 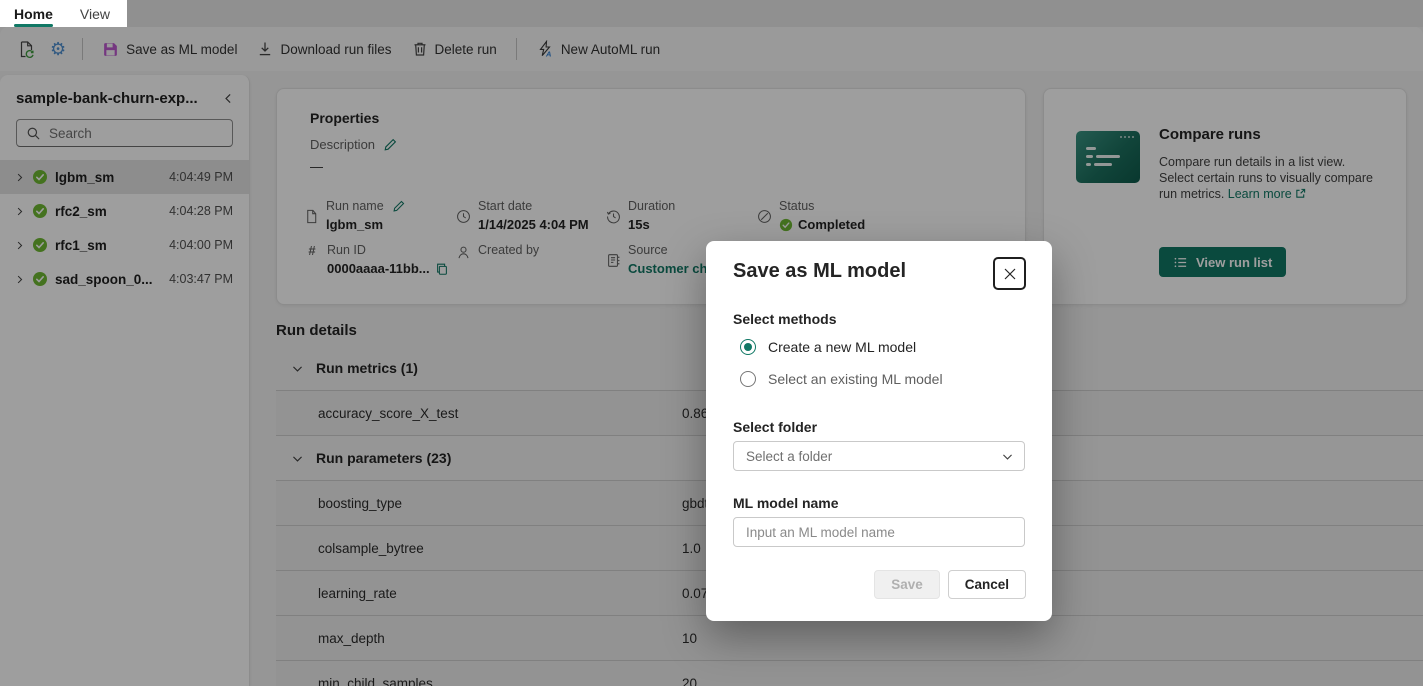 I want to click on folder-dropdown: Select a folder, so click(x=879, y=456).